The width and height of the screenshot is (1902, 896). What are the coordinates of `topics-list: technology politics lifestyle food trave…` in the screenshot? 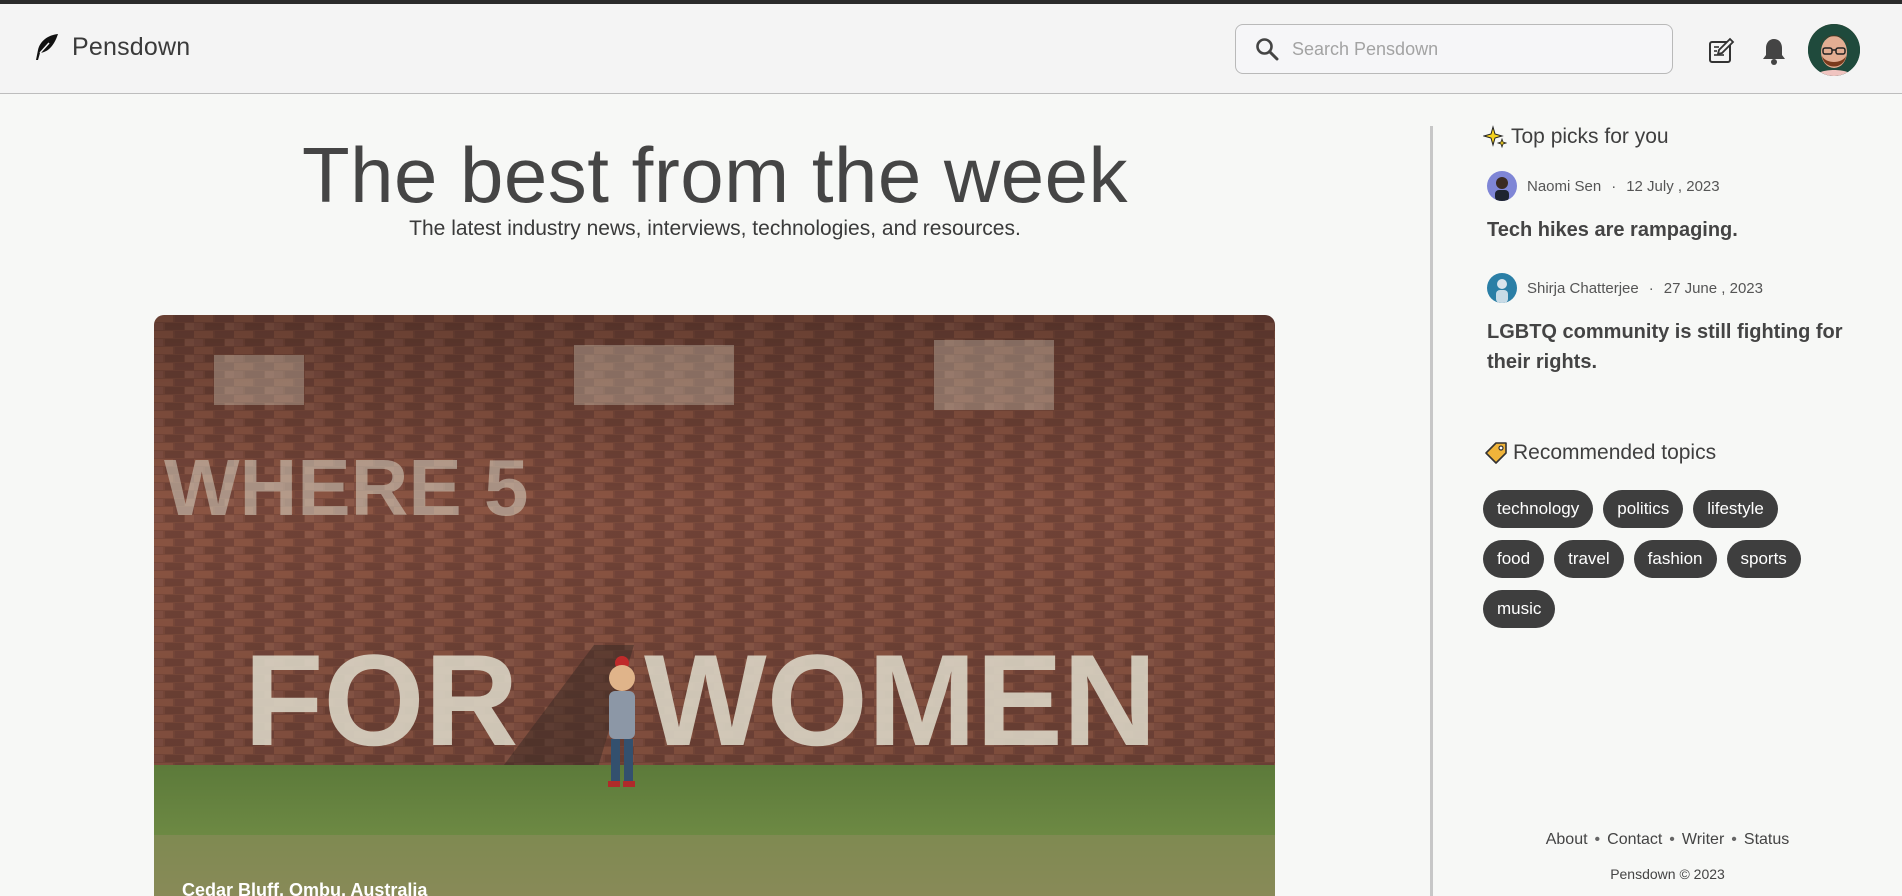 It's located at (1663, 559).